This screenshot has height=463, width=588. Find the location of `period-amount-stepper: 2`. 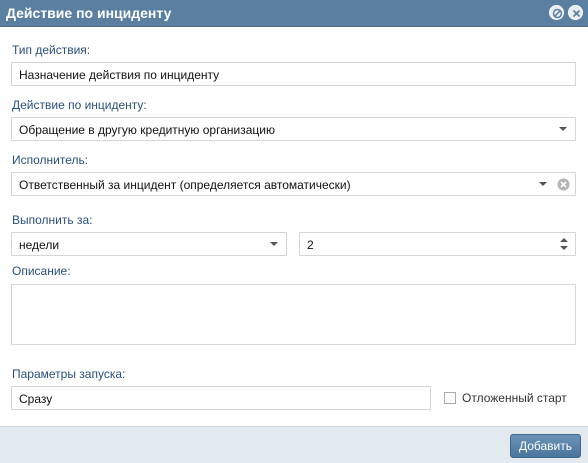

period-amount-stepper: 2 is located at coordinates (437, 244).